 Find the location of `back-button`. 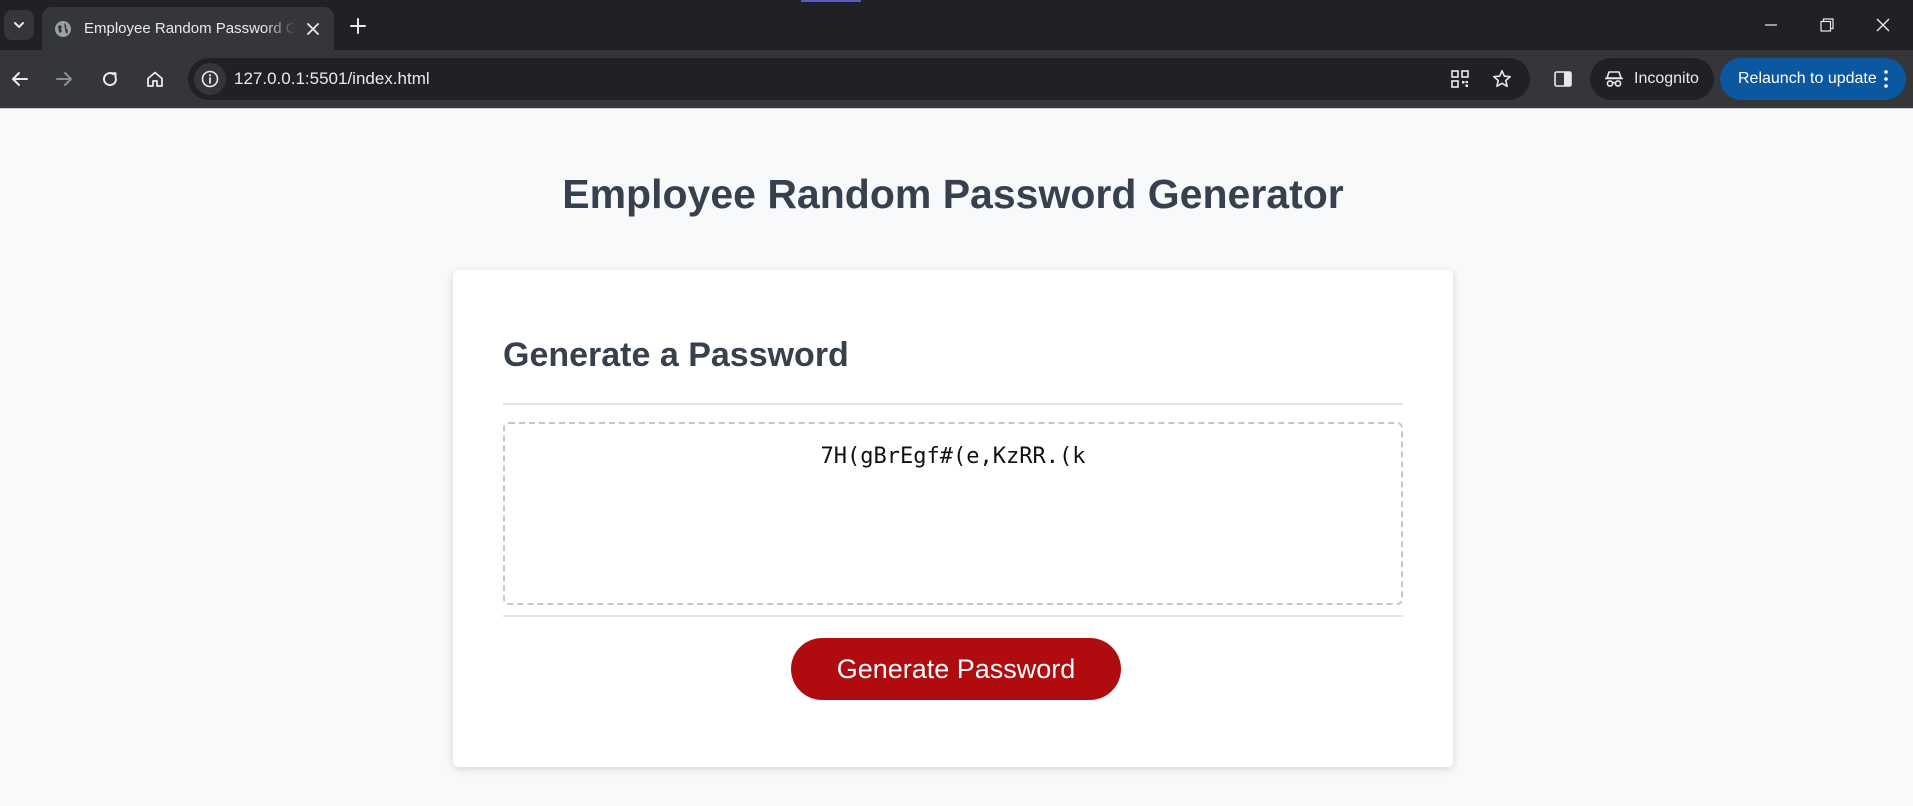

back-button is located at coordinates (20, 79).